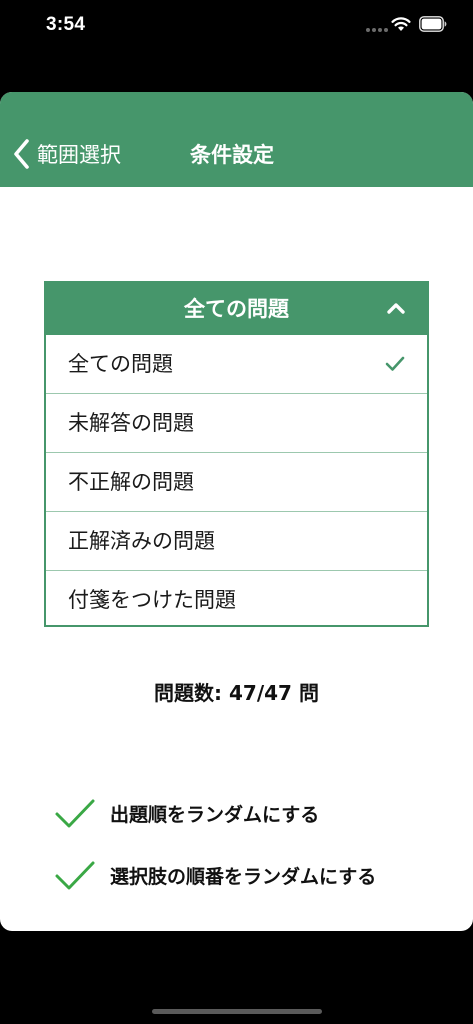 This screenshot has height=1024, width=473. Describe the element at coordinates (237, 1011) in the screenshot. I see `home-indicator` at that location.